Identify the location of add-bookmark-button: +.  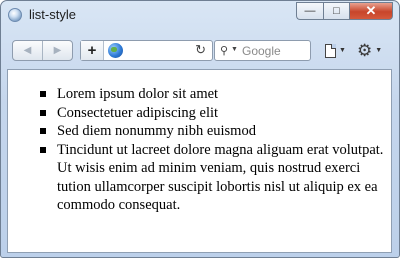
(92, 50).